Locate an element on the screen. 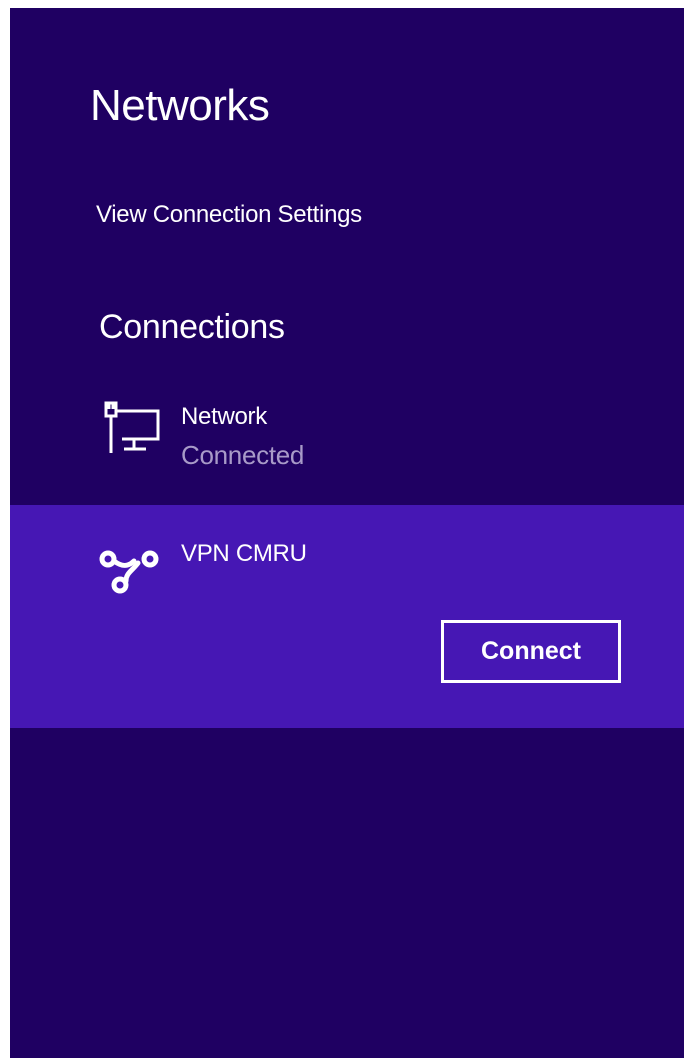 This screenshot has height=1059, width=684. connections-heading: Connections is located at coordinates (192, 327).